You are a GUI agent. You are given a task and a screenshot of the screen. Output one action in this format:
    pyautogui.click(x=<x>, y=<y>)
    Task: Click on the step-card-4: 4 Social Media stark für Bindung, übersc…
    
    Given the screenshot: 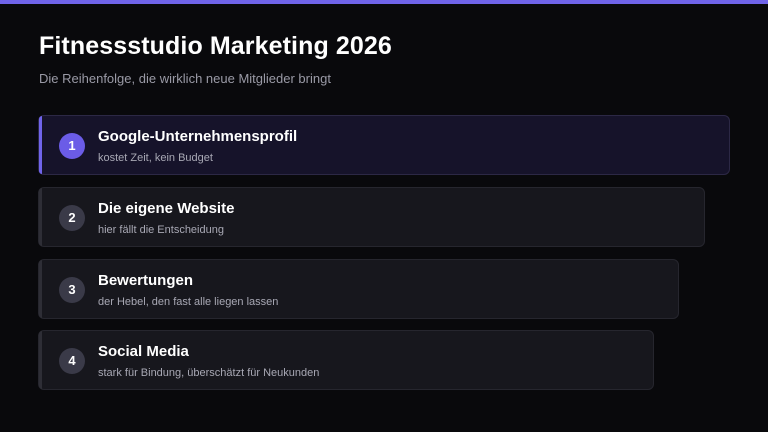 What is the action you would take?
    pyautogui.click(x=346, y=360)
    